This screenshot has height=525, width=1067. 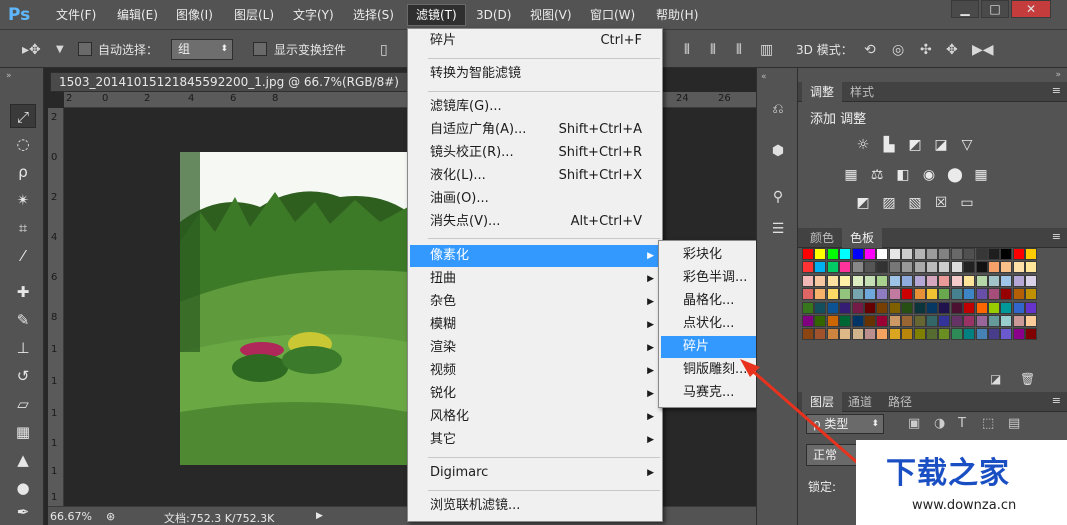 I want to click on 3d-panel-icon: ⬢, so click(x=778, y=151).